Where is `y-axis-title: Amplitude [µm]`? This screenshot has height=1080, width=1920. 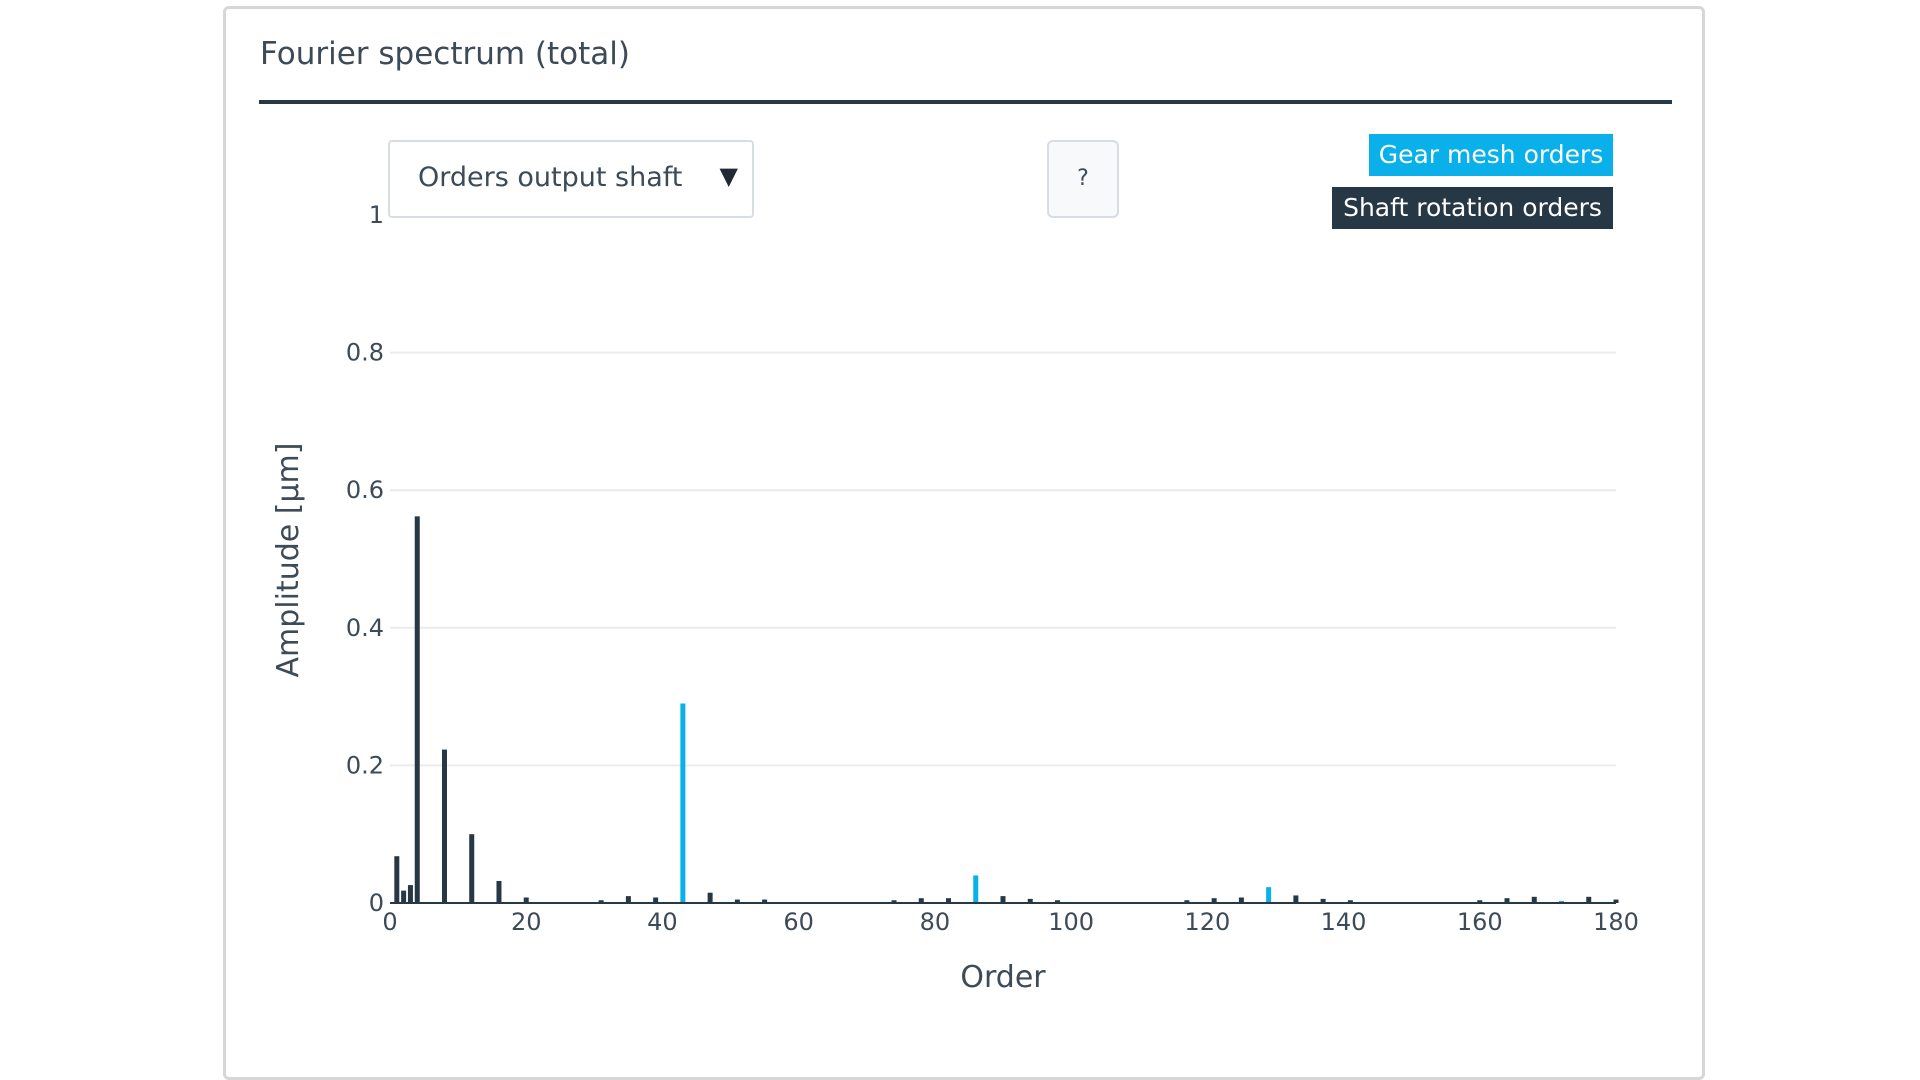 y-axis-title: Amplitude [µm] is located at coordinates (288, 560).